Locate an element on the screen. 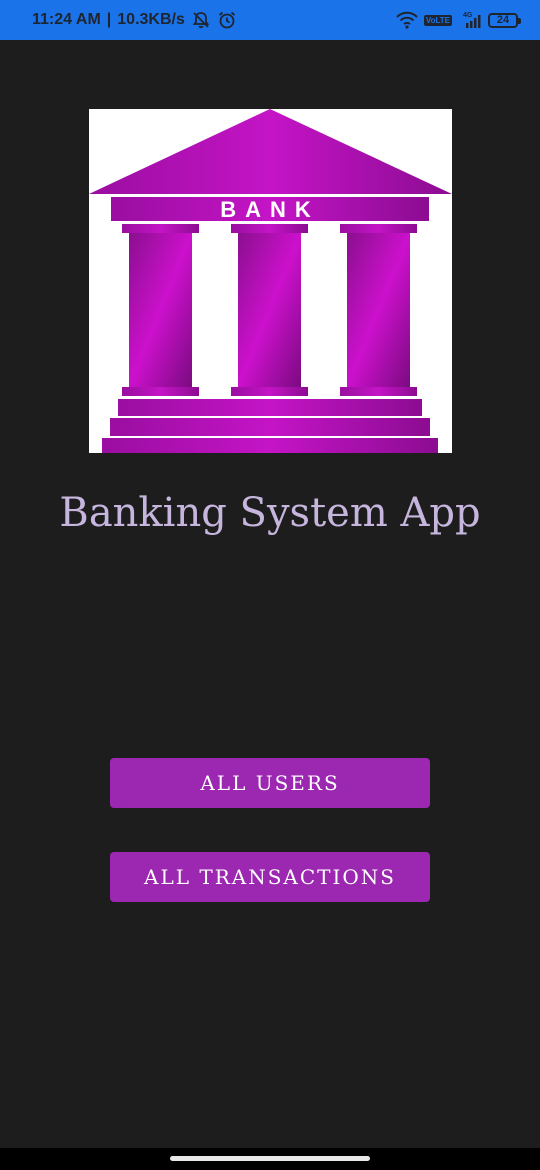  signal-icon: 4G is located at coordinates (470, 20).